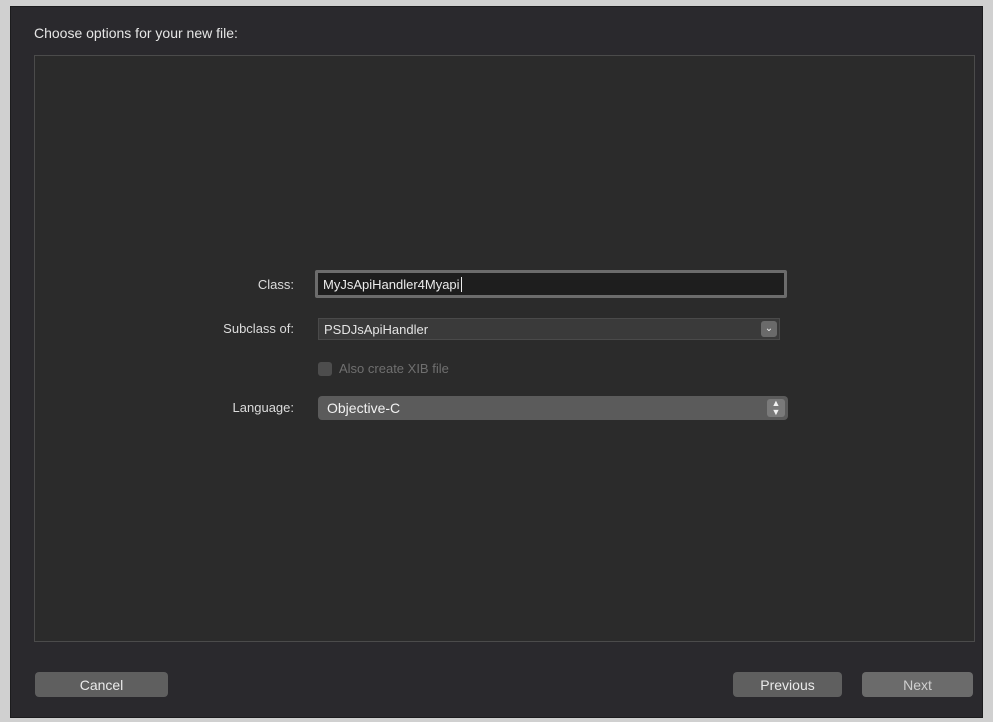  What do you see at coordinates (364, 408) in the screenshot?
I see `language-value: Objective-C` at bounding box center [364, 408].